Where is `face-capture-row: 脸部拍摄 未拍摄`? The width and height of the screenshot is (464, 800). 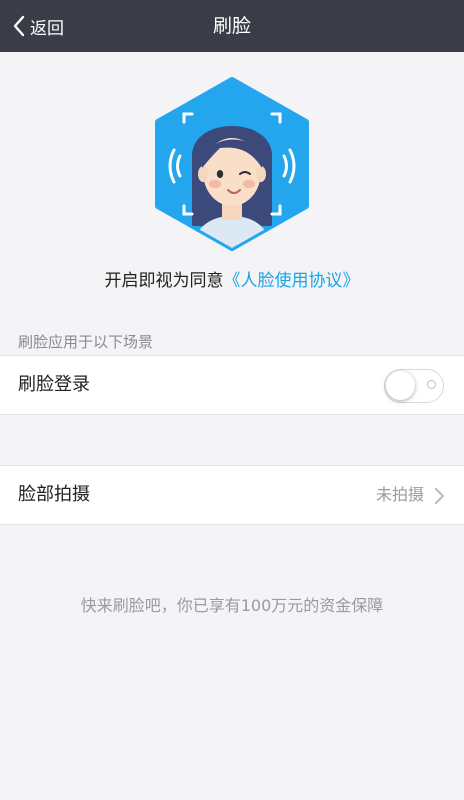 face-capture-row: 脸部拍摄 未拍摄 is located at coordinates (232, 495).